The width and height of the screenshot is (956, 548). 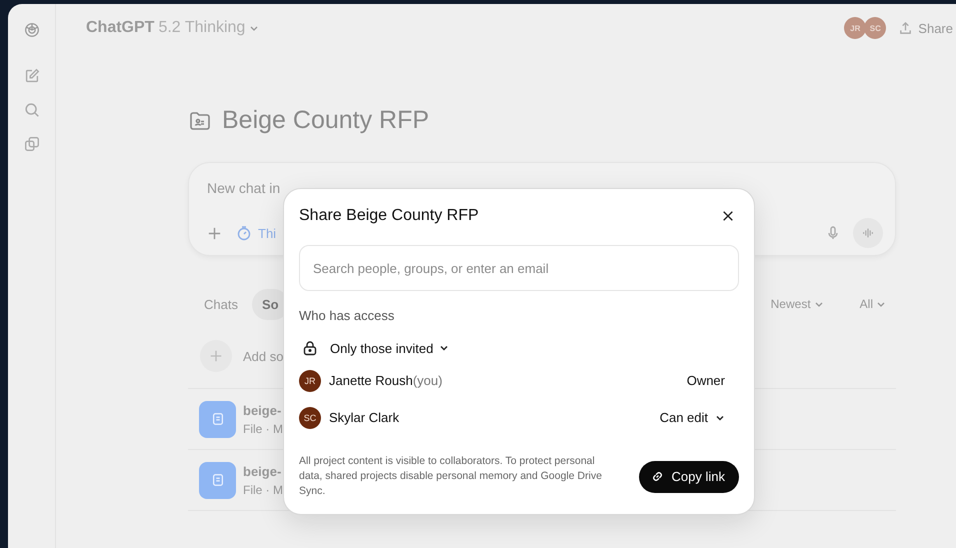 I want to click on copy-link-button: Copy link, so click(x=688, y=476).